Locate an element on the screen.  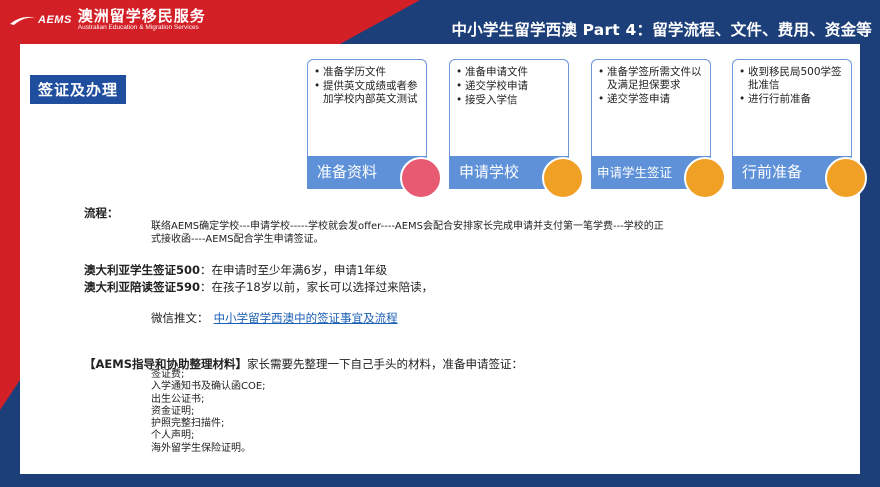
step-items-list: 准备申请文件 递交学校申请 接受入学信 is located at coordinates (510, 86).